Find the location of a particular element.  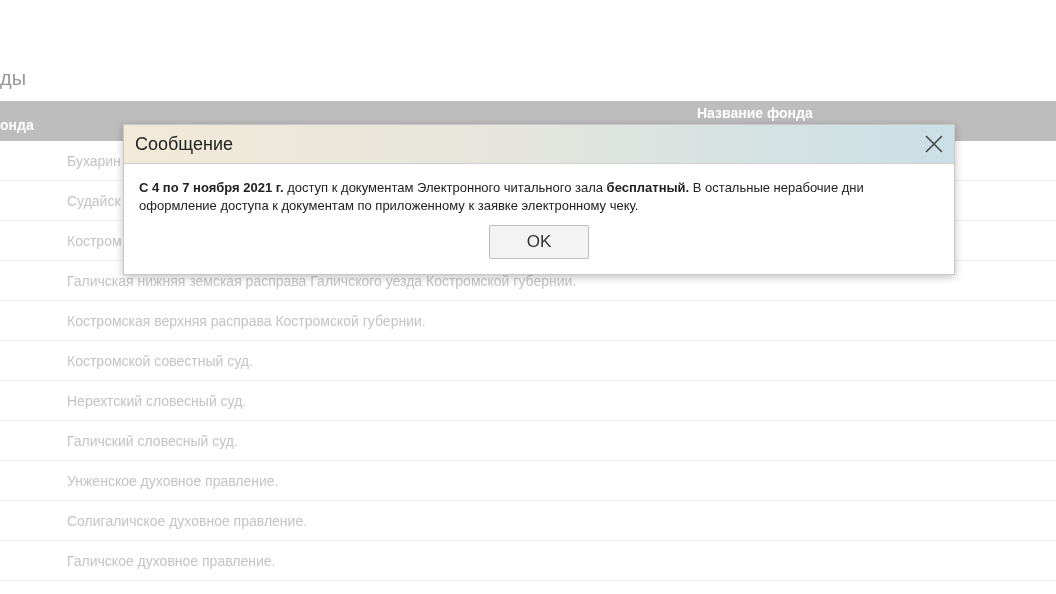

table-cell: Костром is located at coordinates (94, 240).